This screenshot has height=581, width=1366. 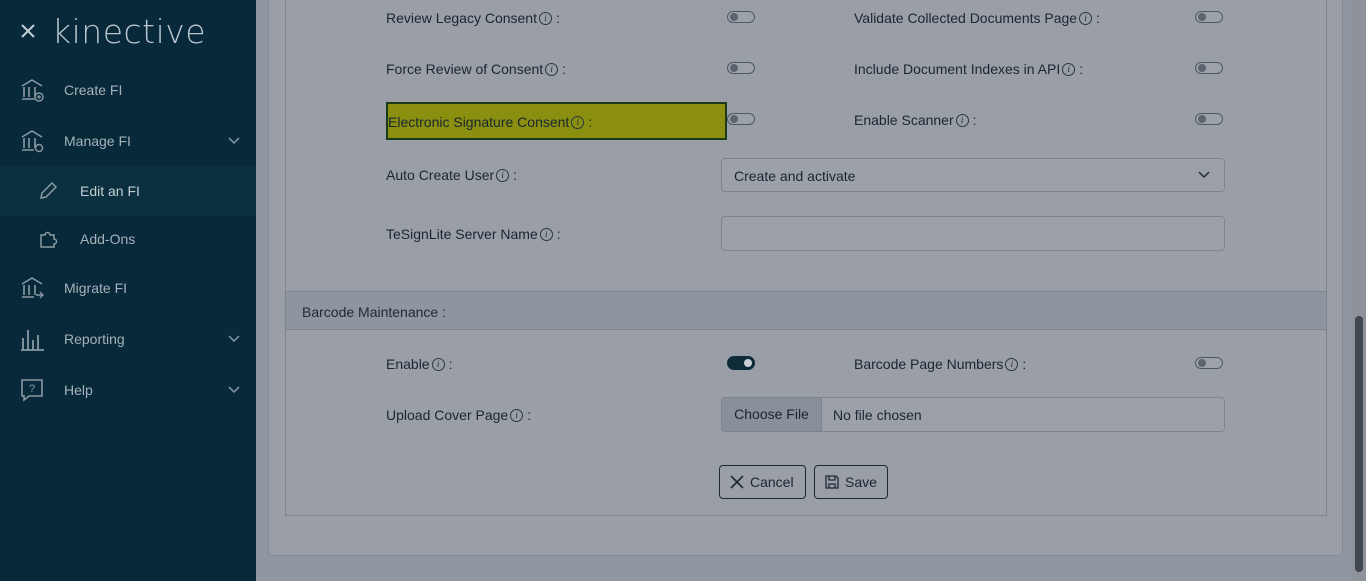 What do you see at coordinates (440, 175) in the screenshot?
I see `label-text: Auto Create User` at bounding box center [440, 175].